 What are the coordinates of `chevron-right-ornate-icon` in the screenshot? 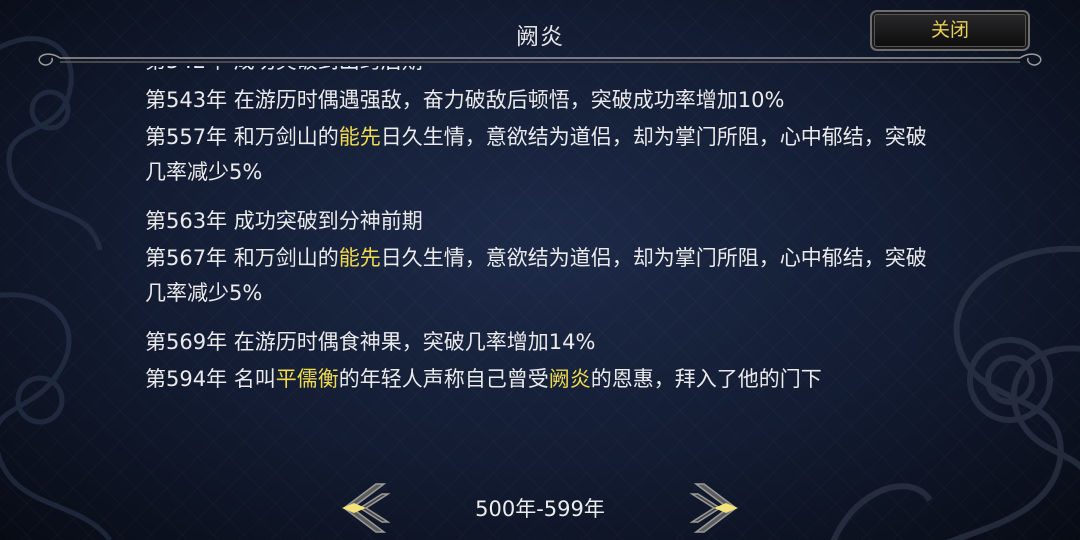 It's located at (718, 508).